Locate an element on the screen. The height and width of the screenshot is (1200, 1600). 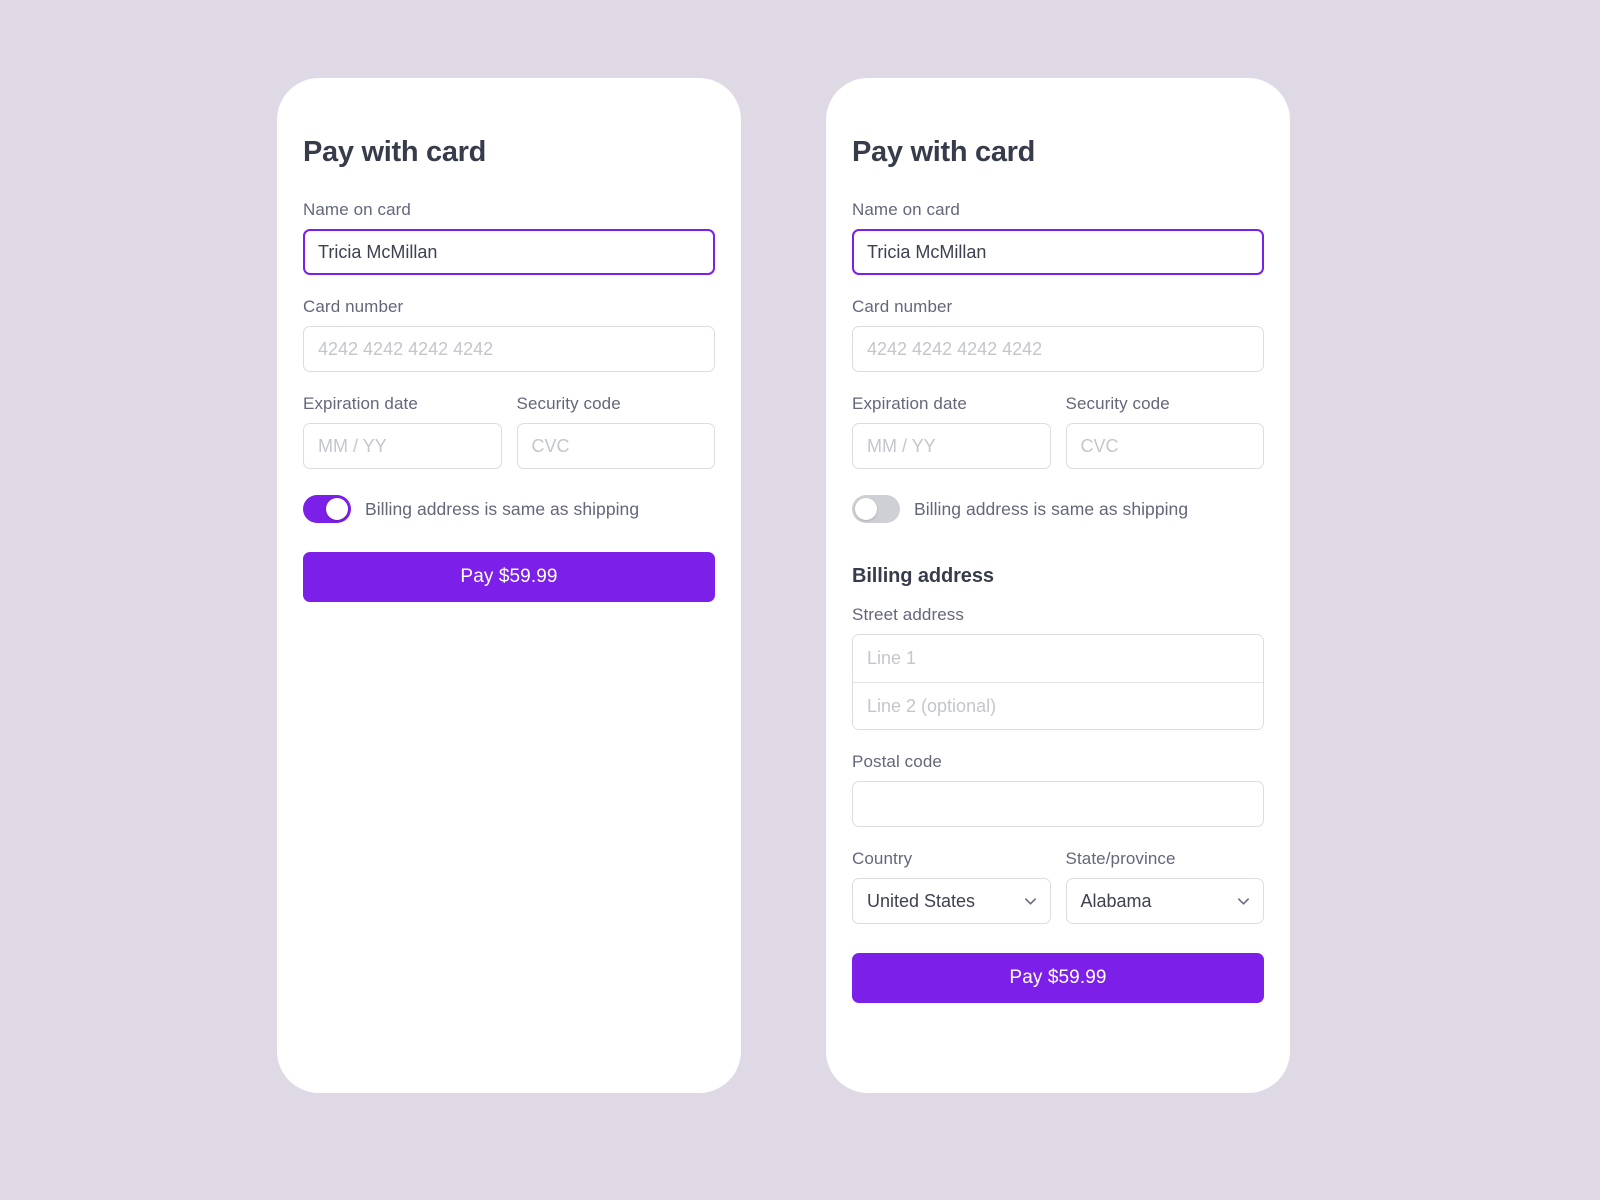
col-country: Country United States is located at coordinates (951, 886).